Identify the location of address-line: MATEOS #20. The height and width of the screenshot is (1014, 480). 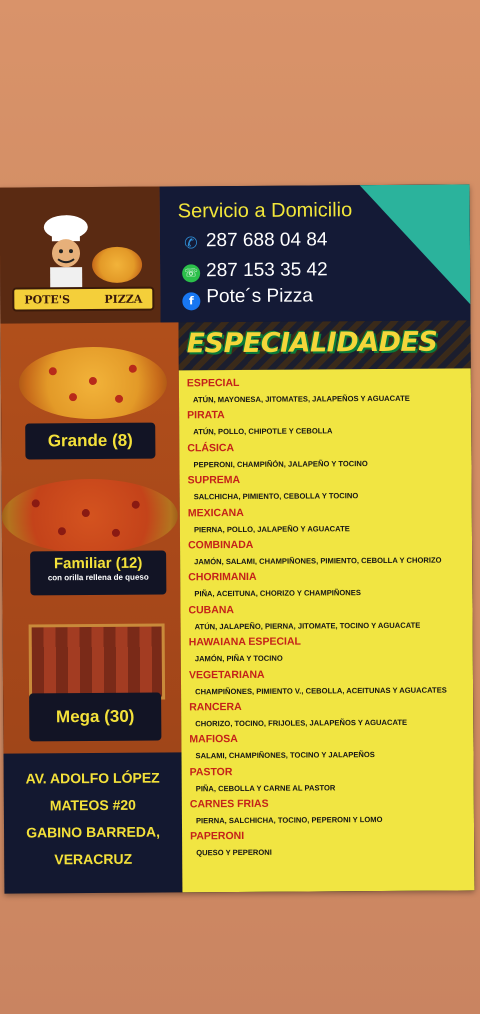
(92, 805).